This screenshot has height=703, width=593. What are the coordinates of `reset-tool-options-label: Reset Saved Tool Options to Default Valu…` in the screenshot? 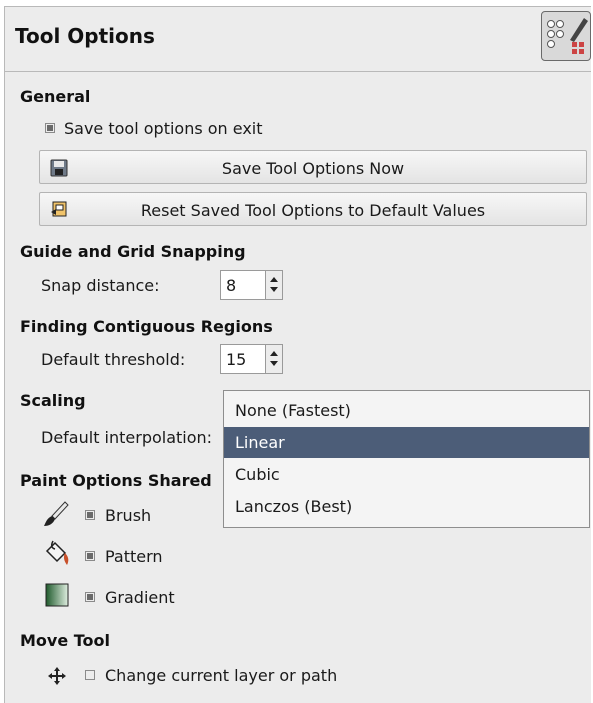 It's located at (313, 210).